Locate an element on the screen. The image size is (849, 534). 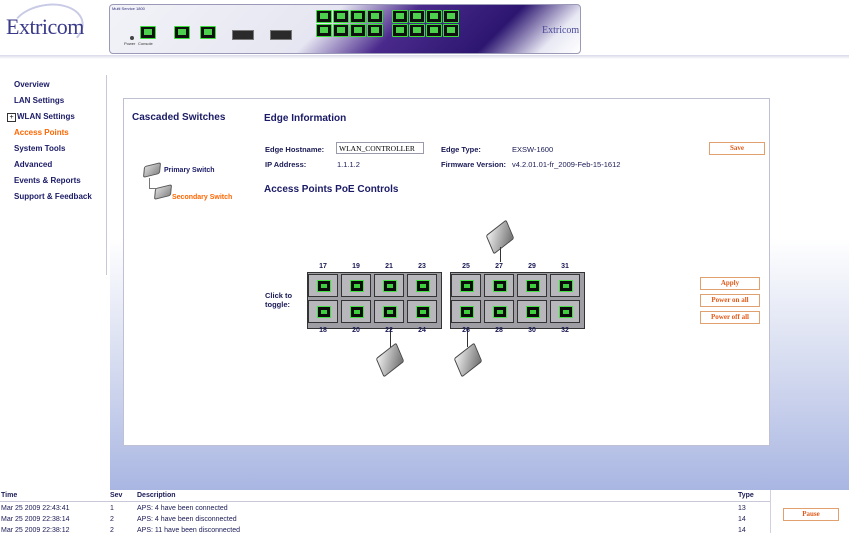
log-header-description: Description is located at coordinates (156, 495).